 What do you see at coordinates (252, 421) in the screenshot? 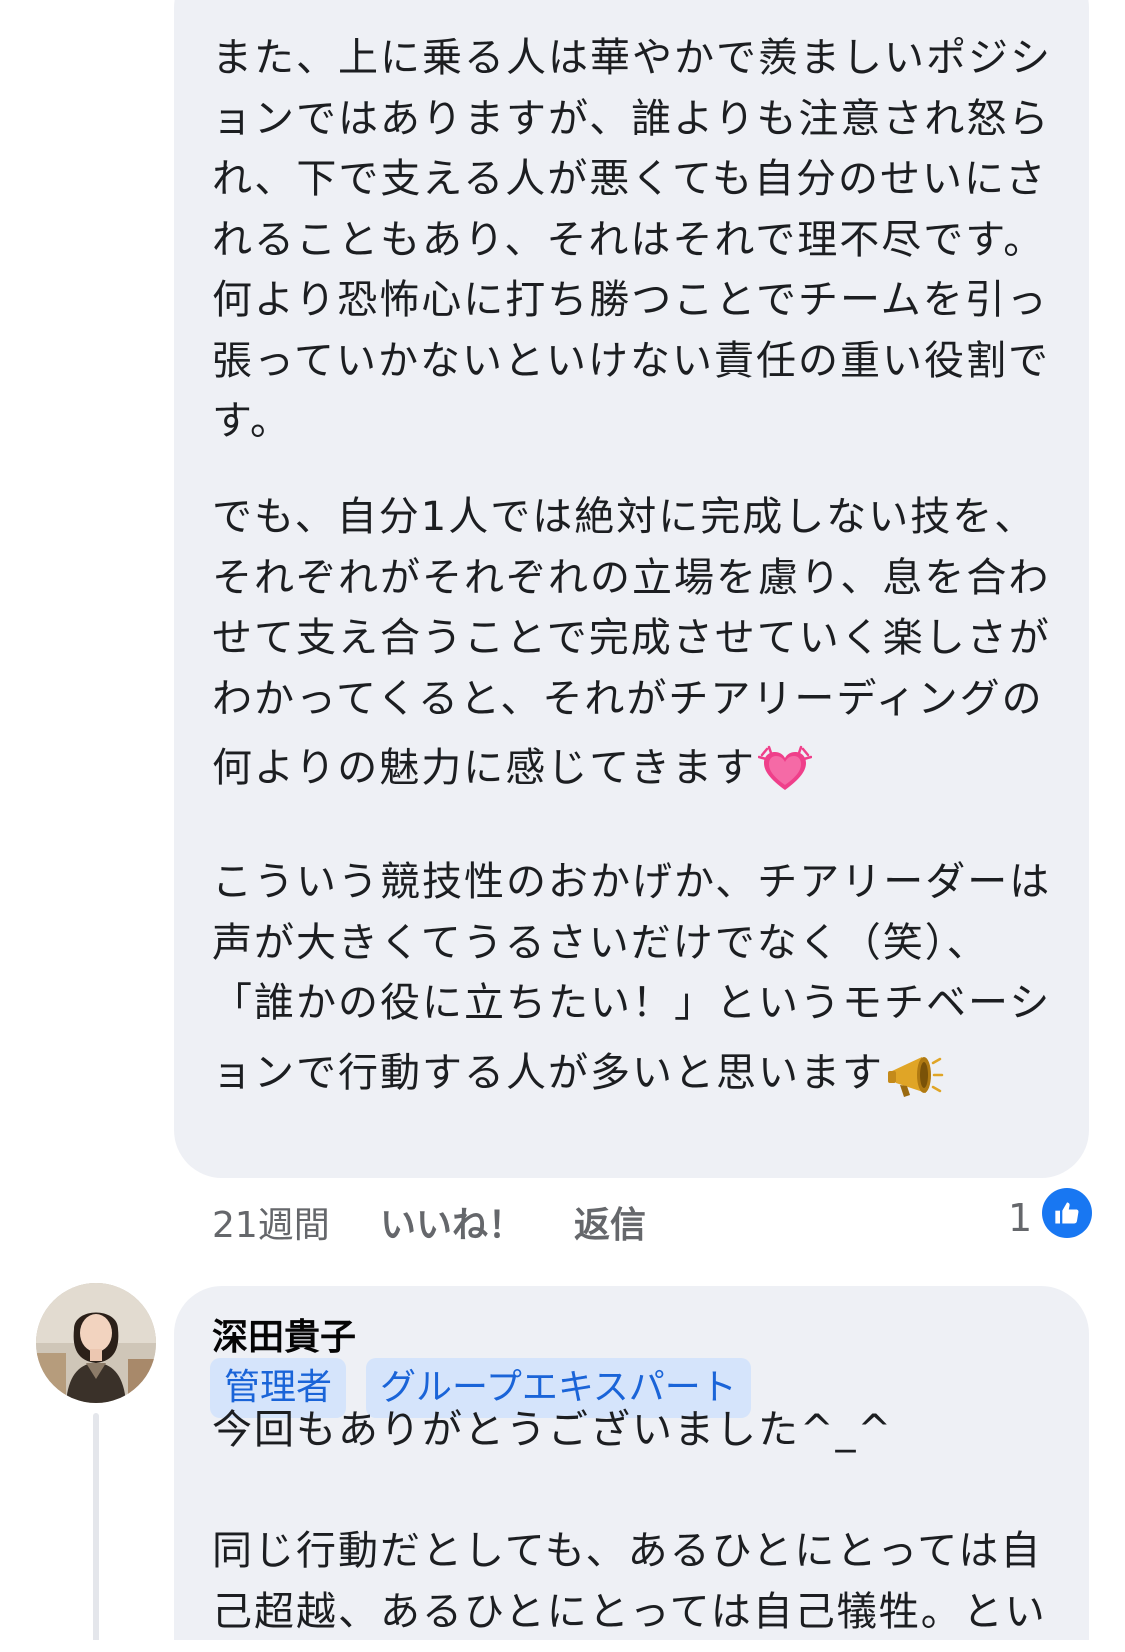
I see `comment-line: す。` at bounding box center [252, 421].